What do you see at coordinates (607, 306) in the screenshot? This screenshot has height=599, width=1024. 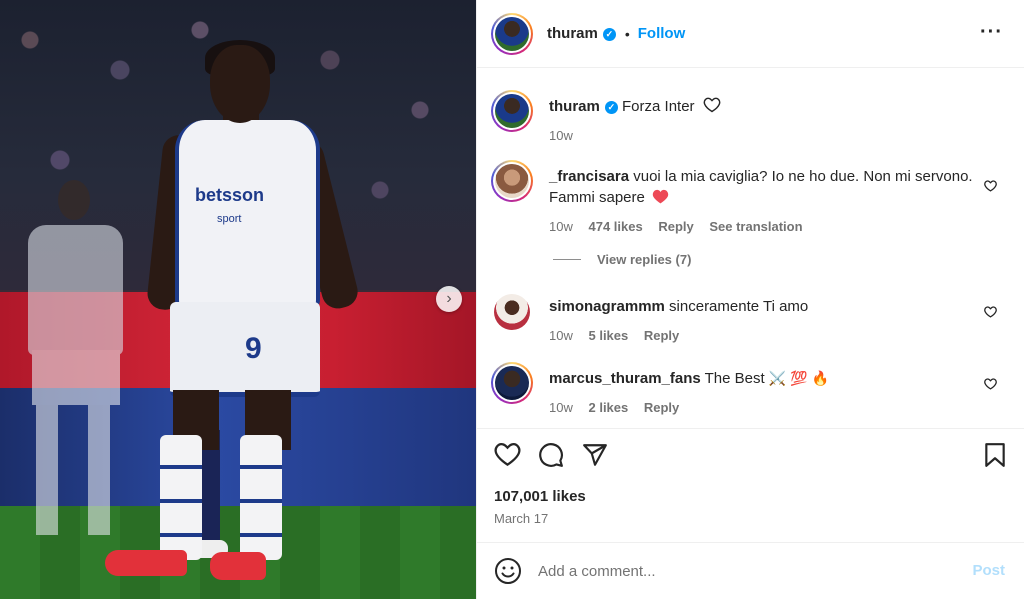 I see `comment-username: simonagrammm` at bounding box center [607, 306].